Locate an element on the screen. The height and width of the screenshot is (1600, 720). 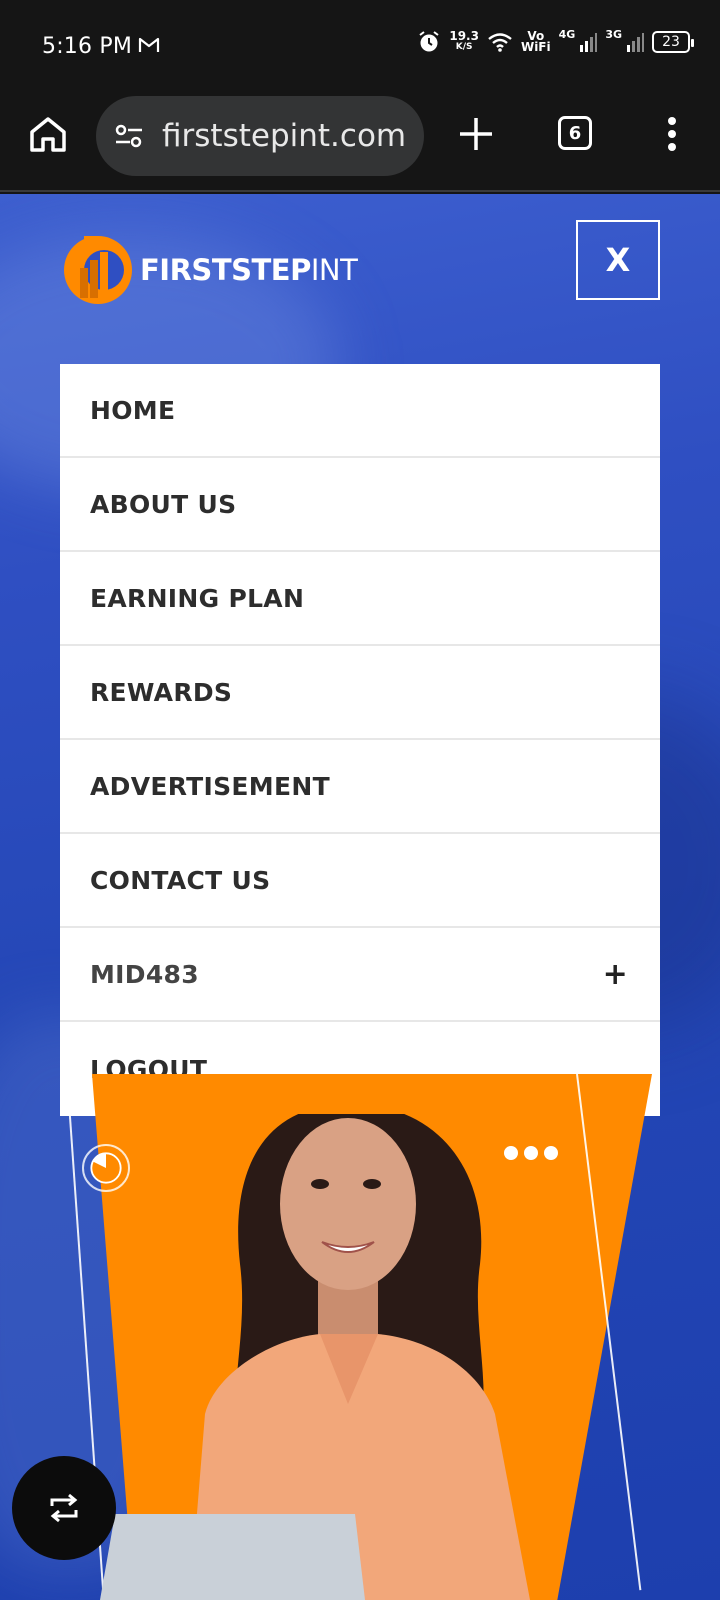
menu-item-label: CONTACT US is located at coordinates (180, 880).